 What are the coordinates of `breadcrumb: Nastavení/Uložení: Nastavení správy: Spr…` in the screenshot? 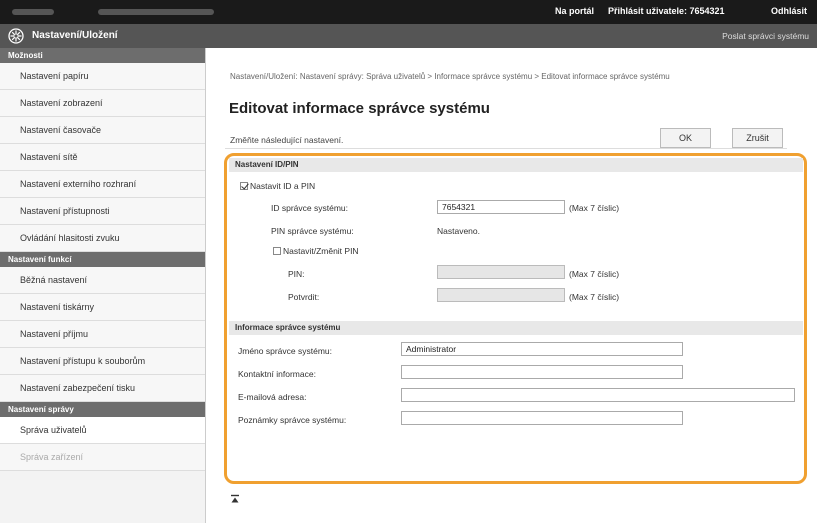 It's located at (450, 76).